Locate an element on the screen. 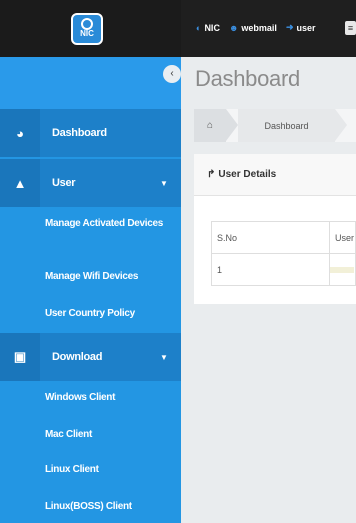  sidebar-item-label: User is located at coordinates (64, 183).